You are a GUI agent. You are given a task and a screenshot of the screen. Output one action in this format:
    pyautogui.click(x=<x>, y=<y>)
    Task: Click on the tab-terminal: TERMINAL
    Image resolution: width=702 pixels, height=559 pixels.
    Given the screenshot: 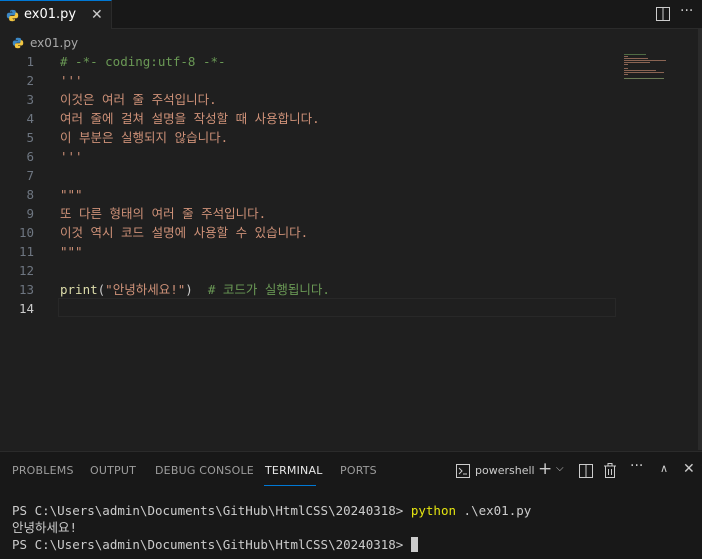 What is the action you would take?
    pyautogui.click(x=294, y=470)
    